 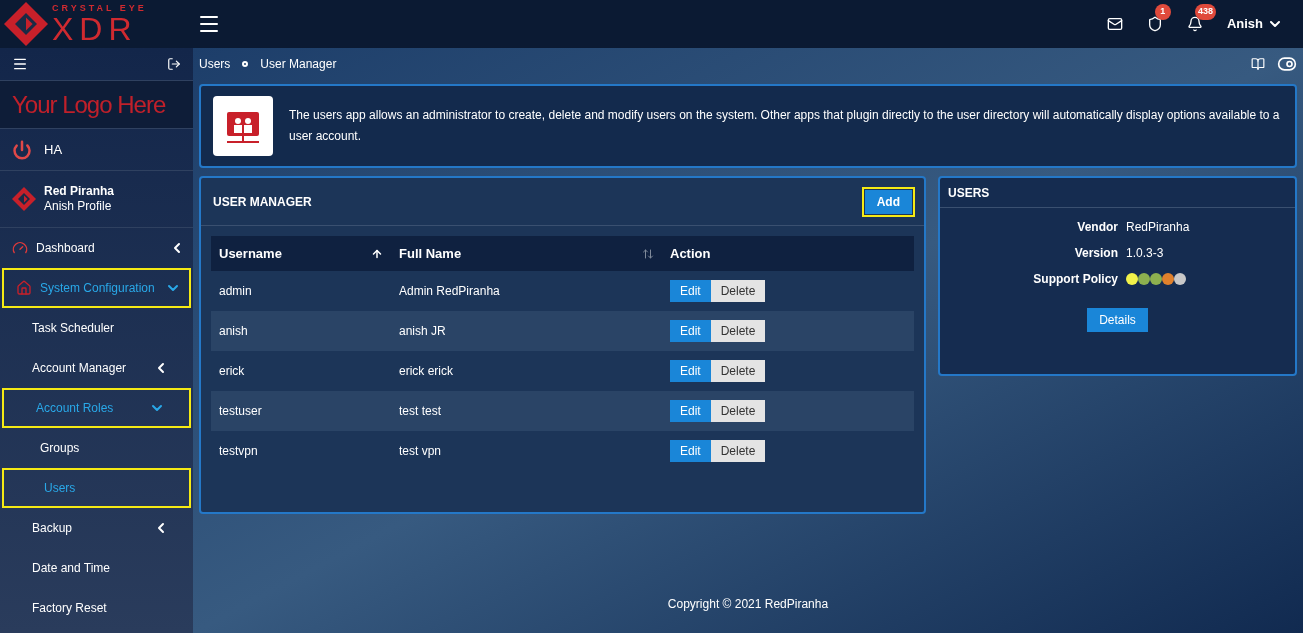 I want to click on profile-logo-icon, so click(x=24, y=199).